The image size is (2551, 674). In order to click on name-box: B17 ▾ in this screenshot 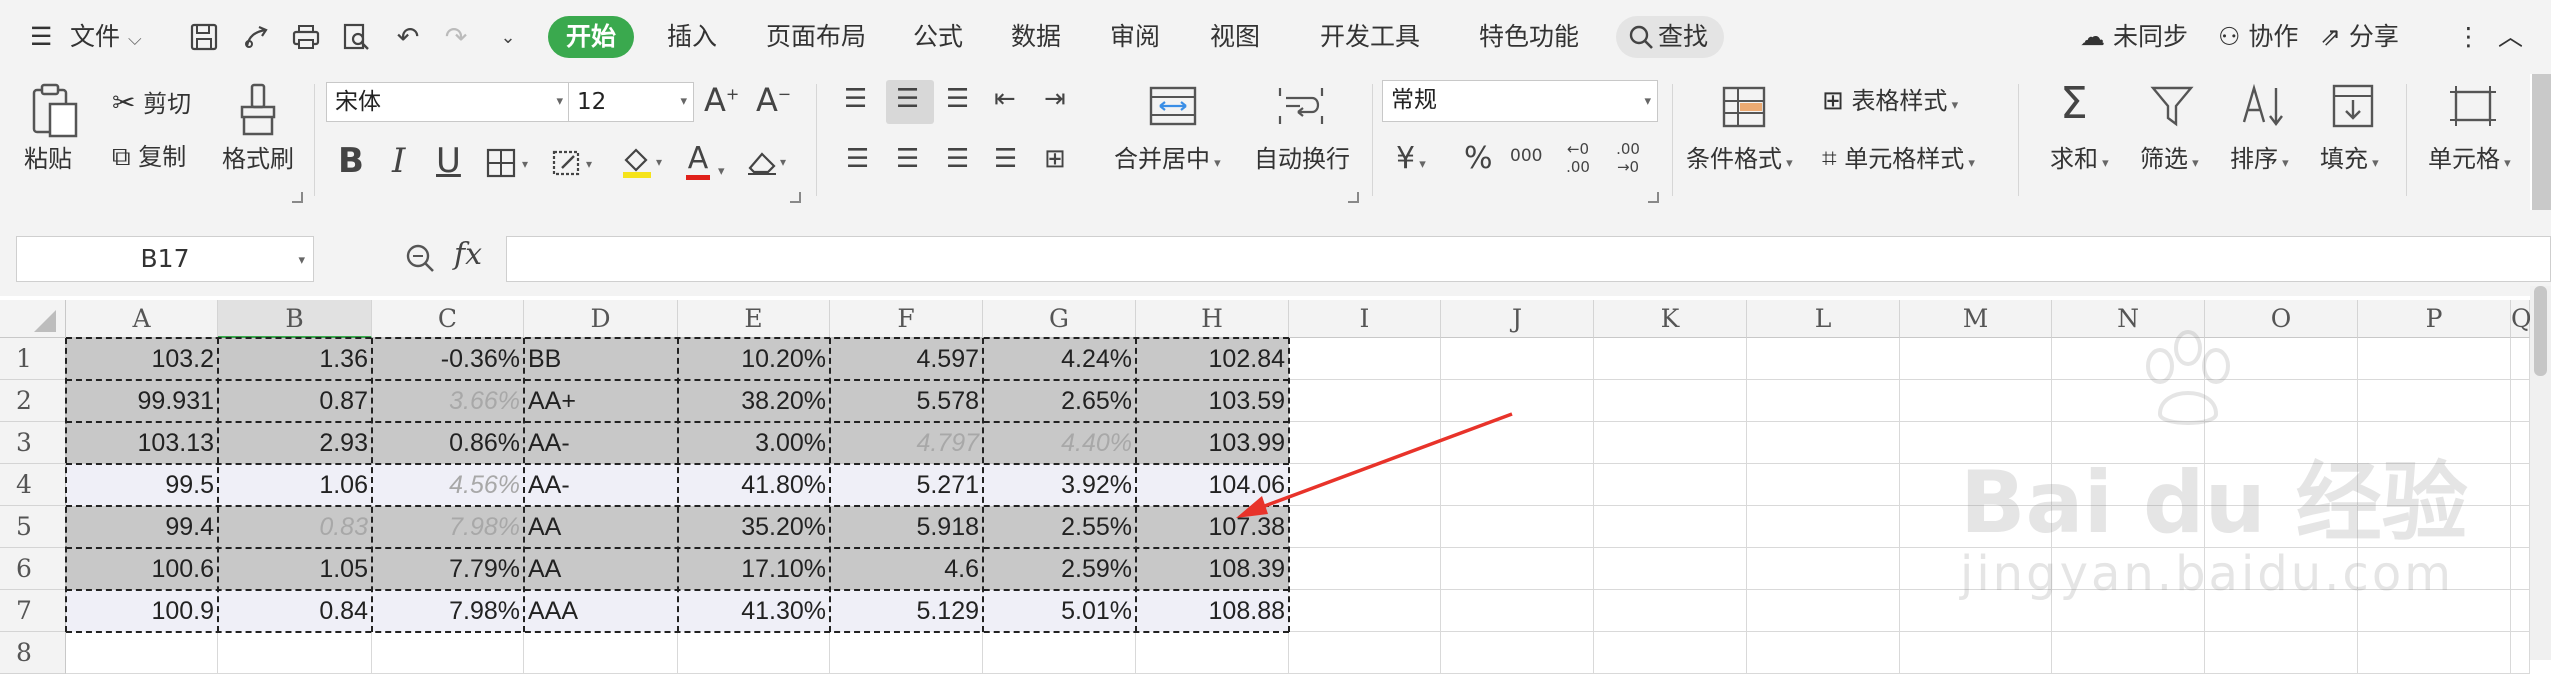, I will do `click(165, 259)`.